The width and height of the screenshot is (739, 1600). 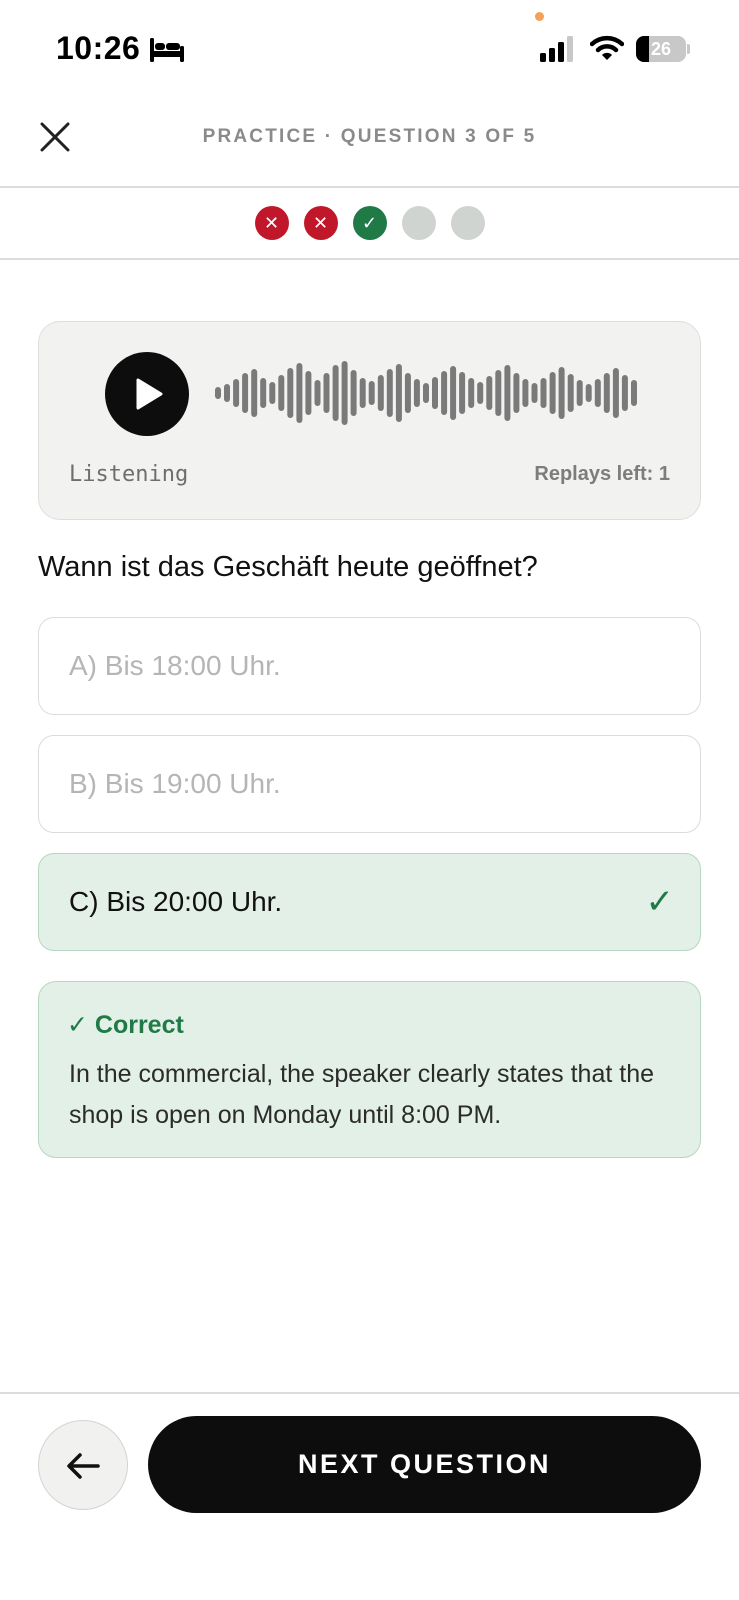 What do you see at coordinates (369, 666) in the screenshot?
I see `answer-option-a: A) Bis 18:00 Uhr.` at bounding box center [369, 666].